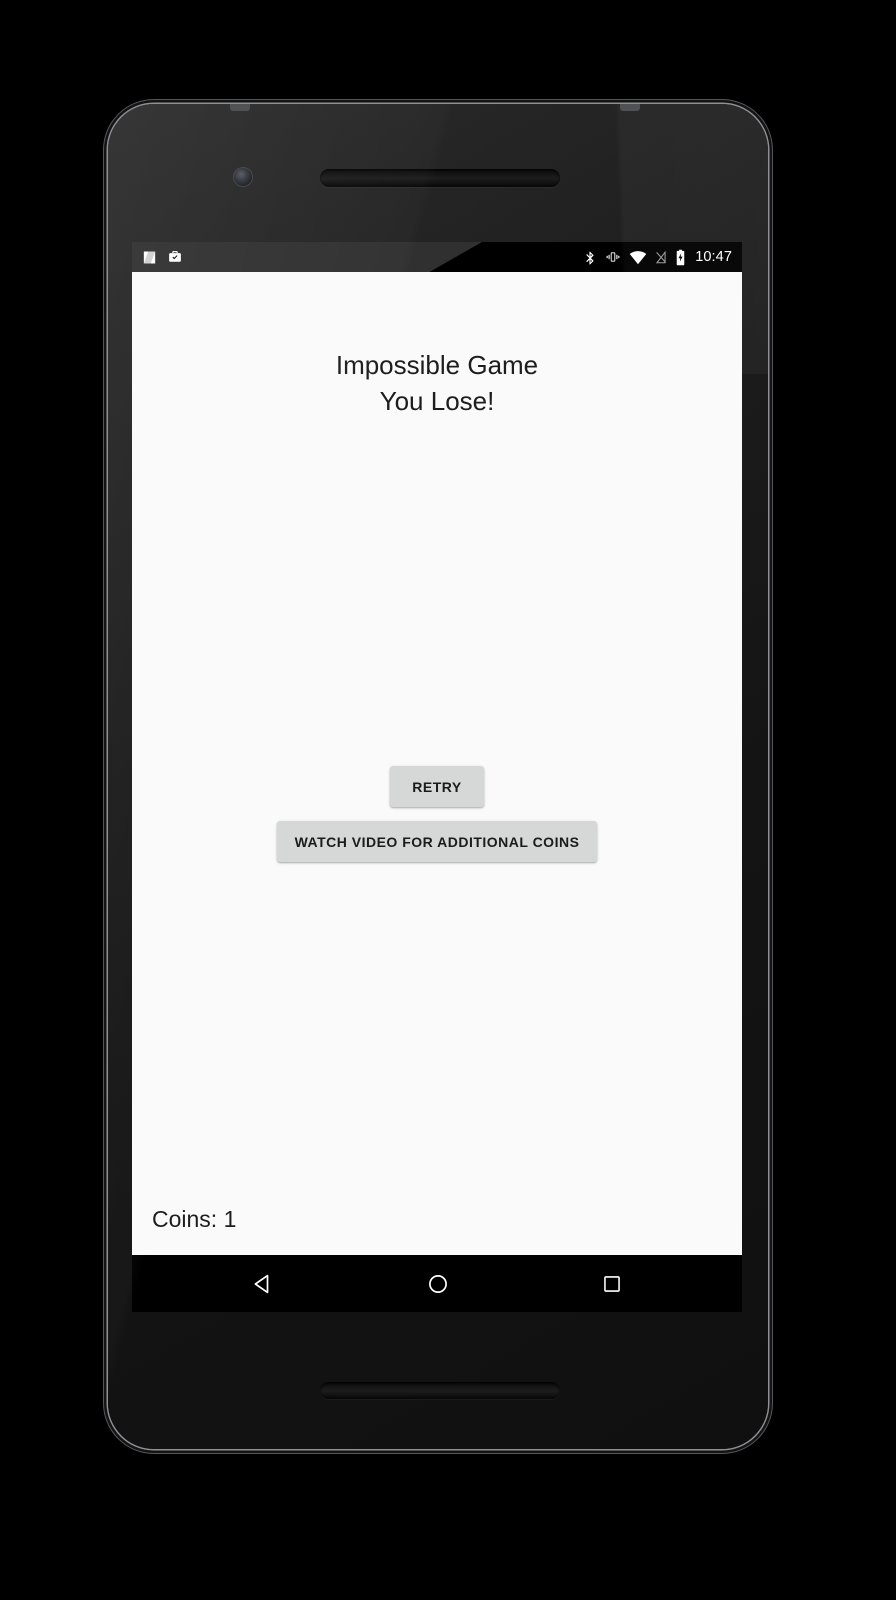 This screenshot has width=896, height=1600. What do you see at coordinates (438, 1445) in the screenshot?
I see `bottom-antenna-band` at bounding box center [438, 1445].